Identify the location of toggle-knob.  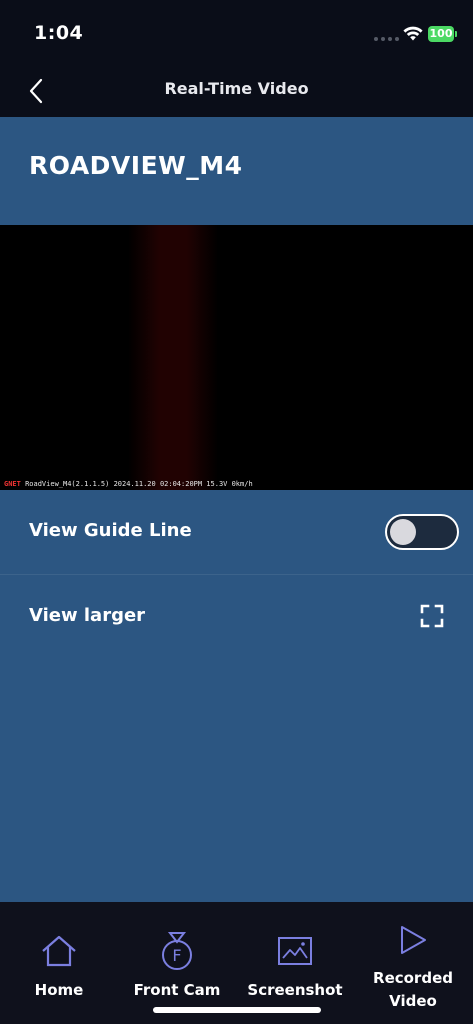
(403, 532).